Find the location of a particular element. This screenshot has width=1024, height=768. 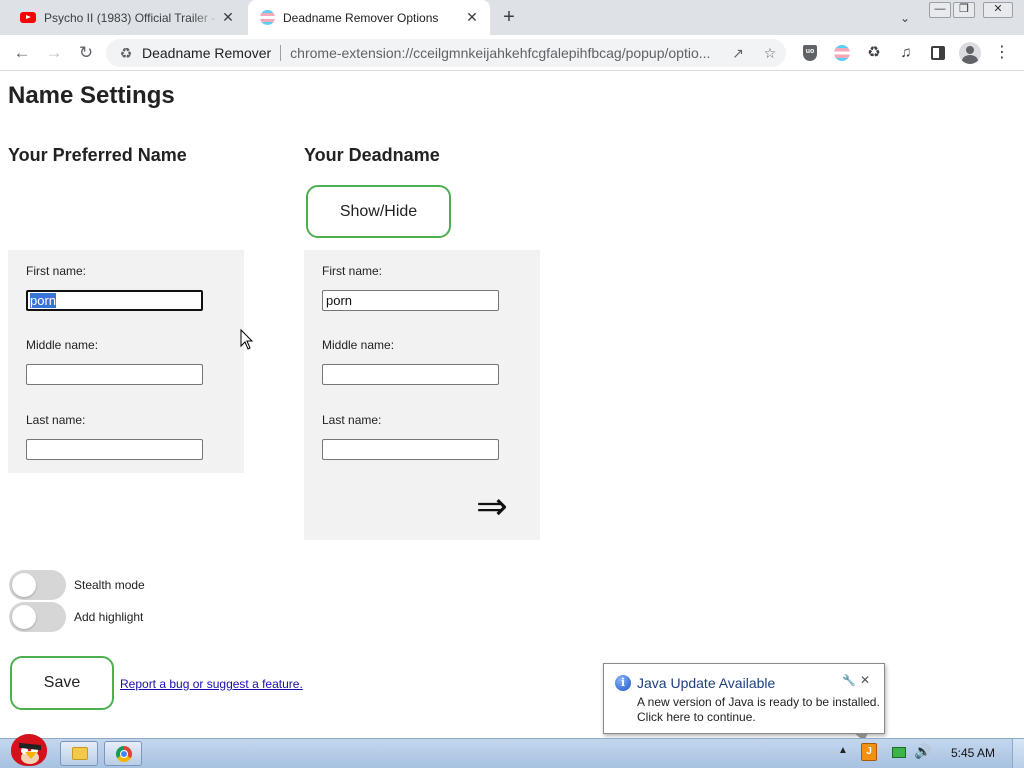

preferred-middle-name-input is located at coordinates (114, 374).